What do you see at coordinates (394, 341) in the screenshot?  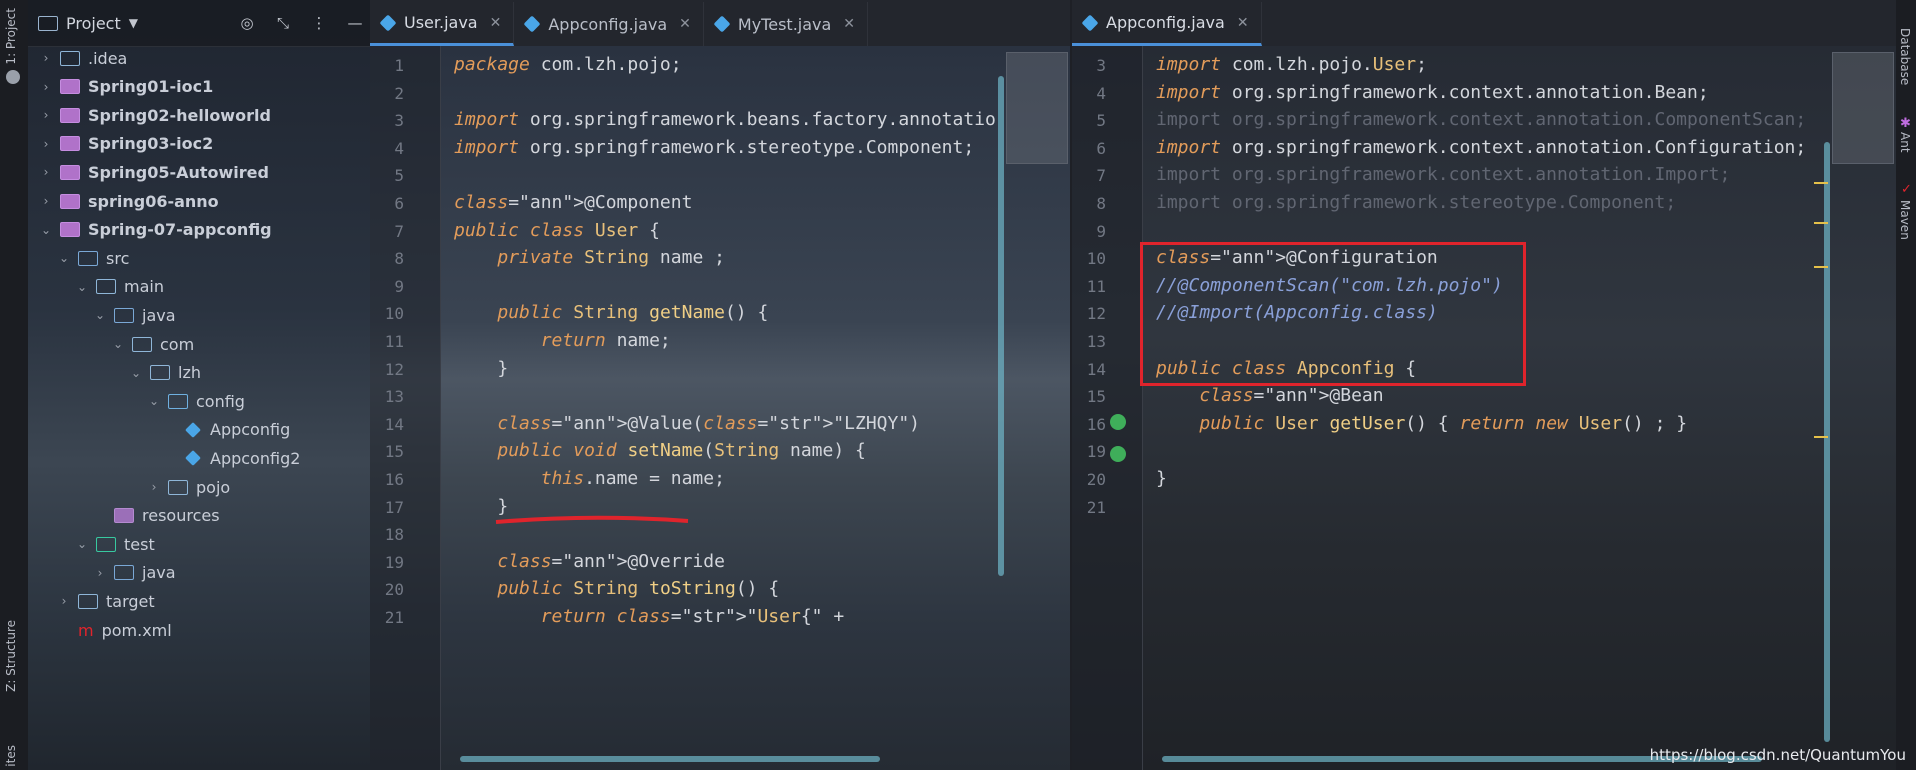 I see `line-number: 11` at bounding box center [394, 341].